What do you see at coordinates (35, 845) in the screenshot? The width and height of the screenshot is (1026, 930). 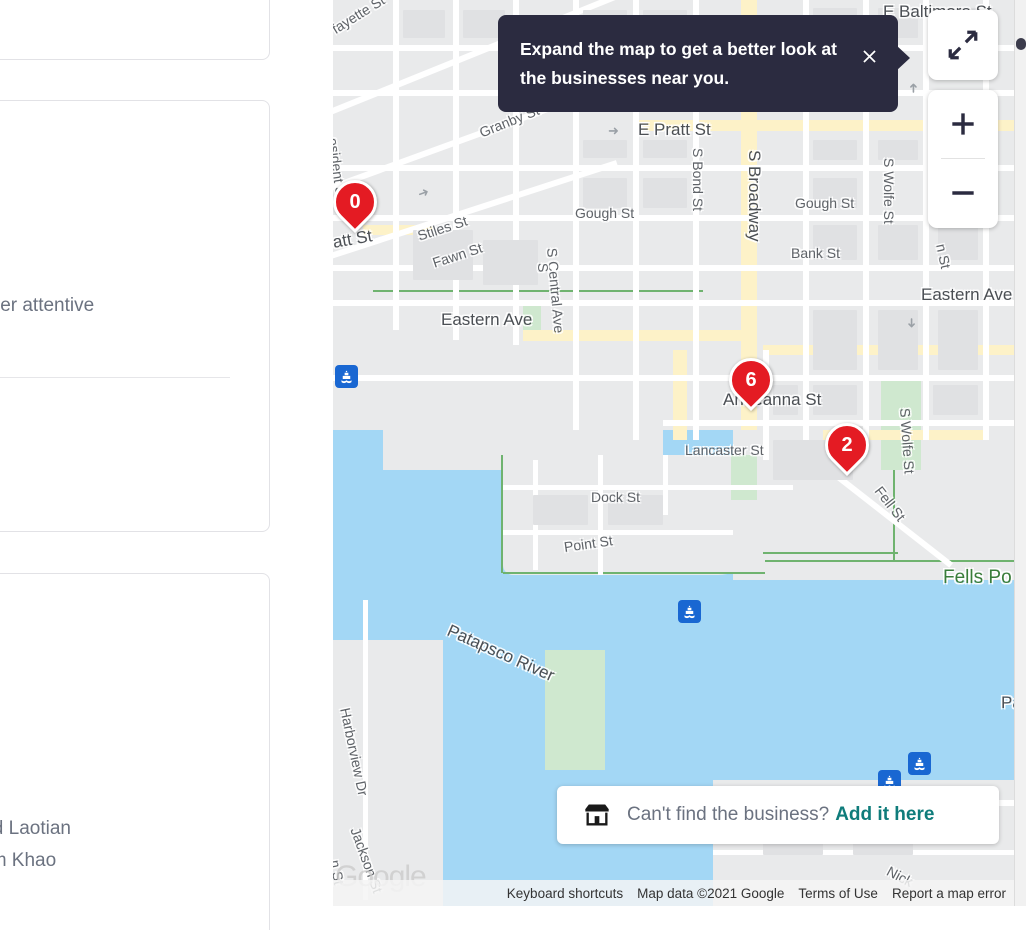 I see `review-snippet-text: ver had Laotian e Nahm Khao` at bounding box center [35, 845].